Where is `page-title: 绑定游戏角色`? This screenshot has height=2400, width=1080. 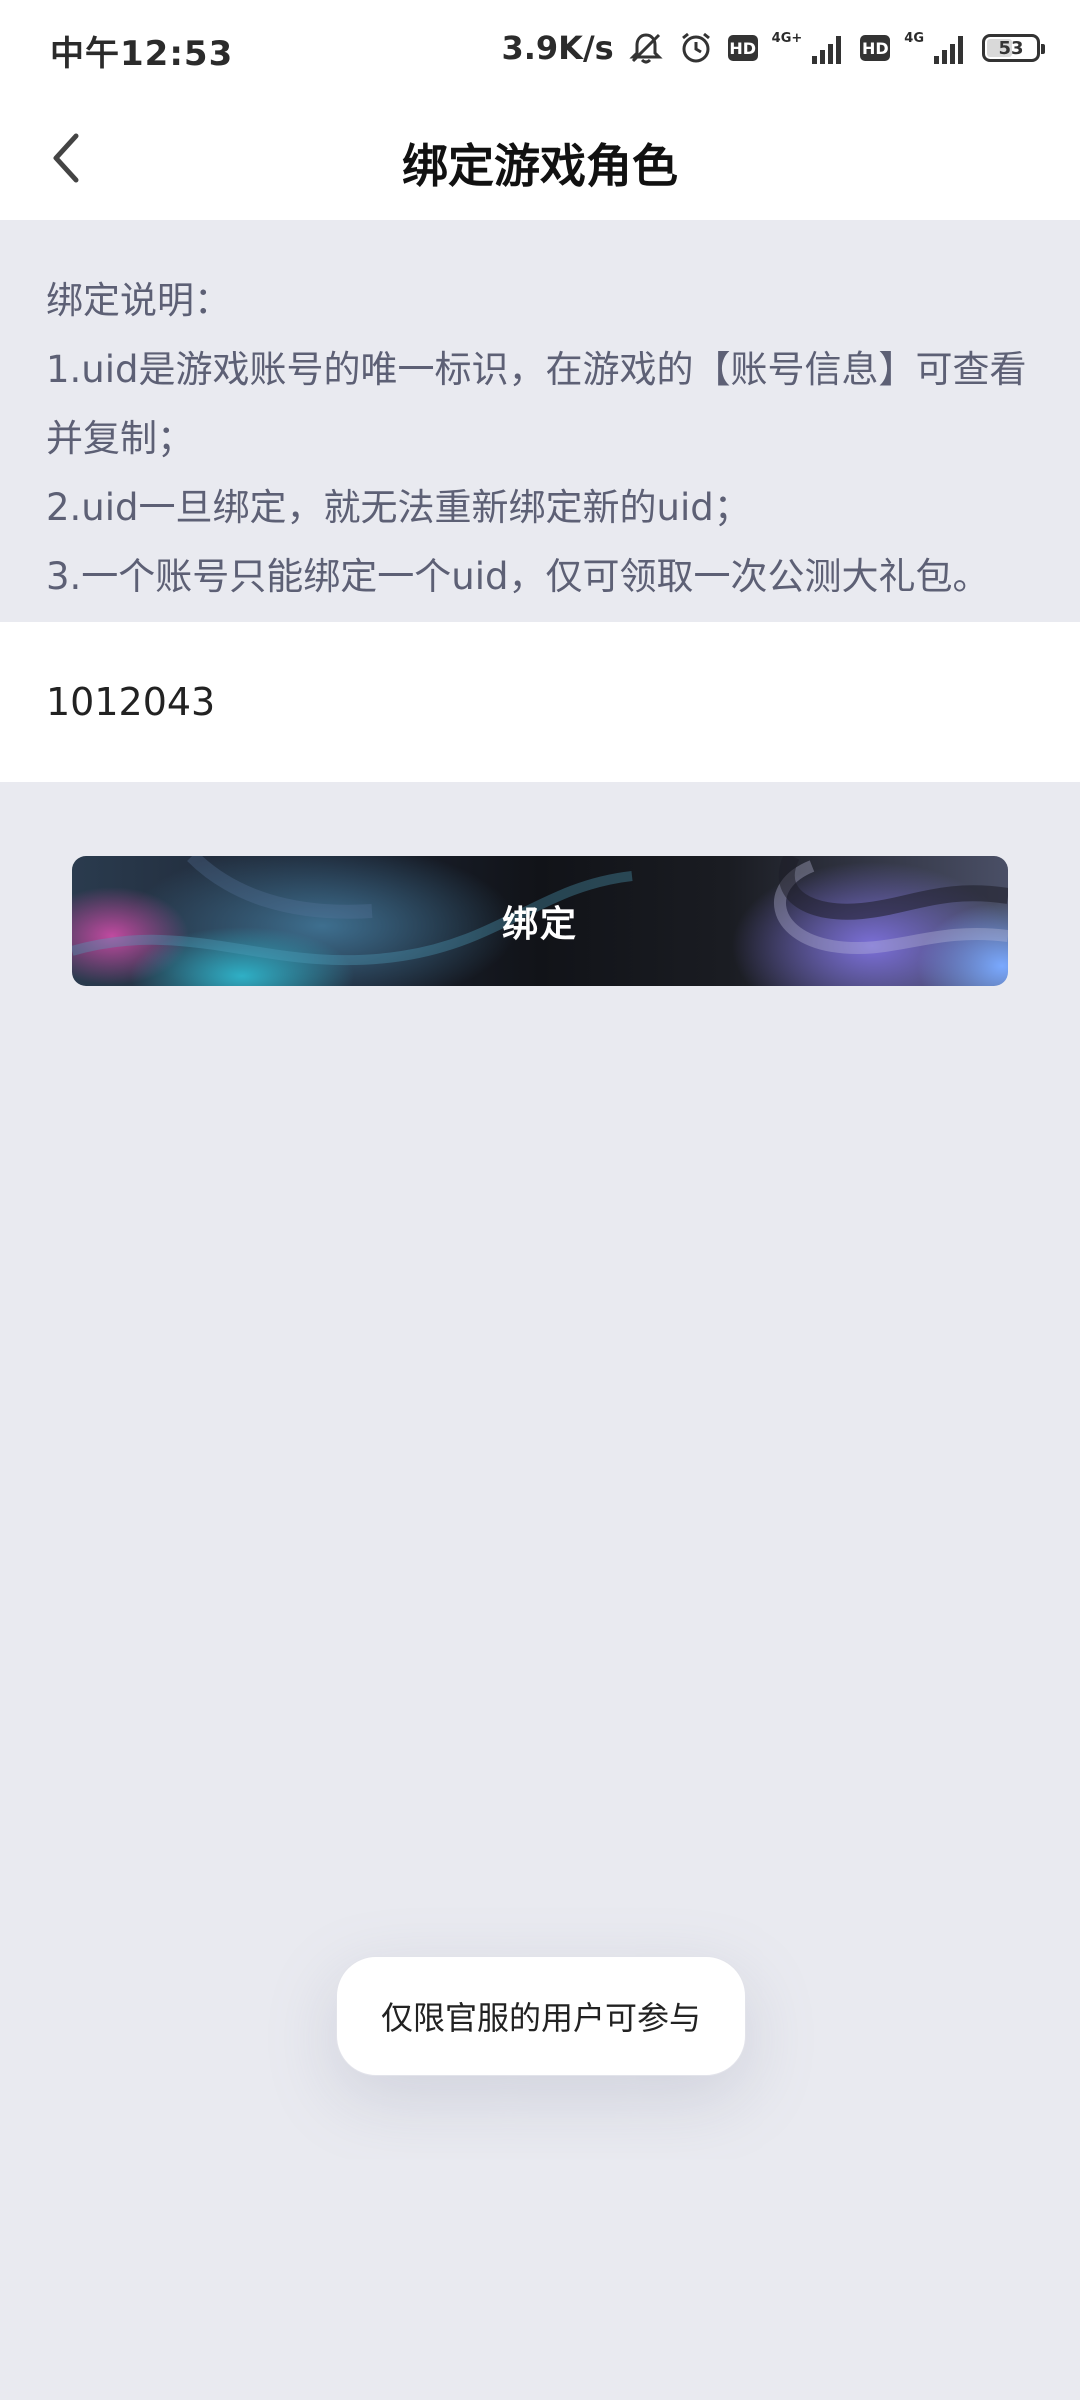 page-title: 绑定游戏角色 is located at coordinates (540, 166).